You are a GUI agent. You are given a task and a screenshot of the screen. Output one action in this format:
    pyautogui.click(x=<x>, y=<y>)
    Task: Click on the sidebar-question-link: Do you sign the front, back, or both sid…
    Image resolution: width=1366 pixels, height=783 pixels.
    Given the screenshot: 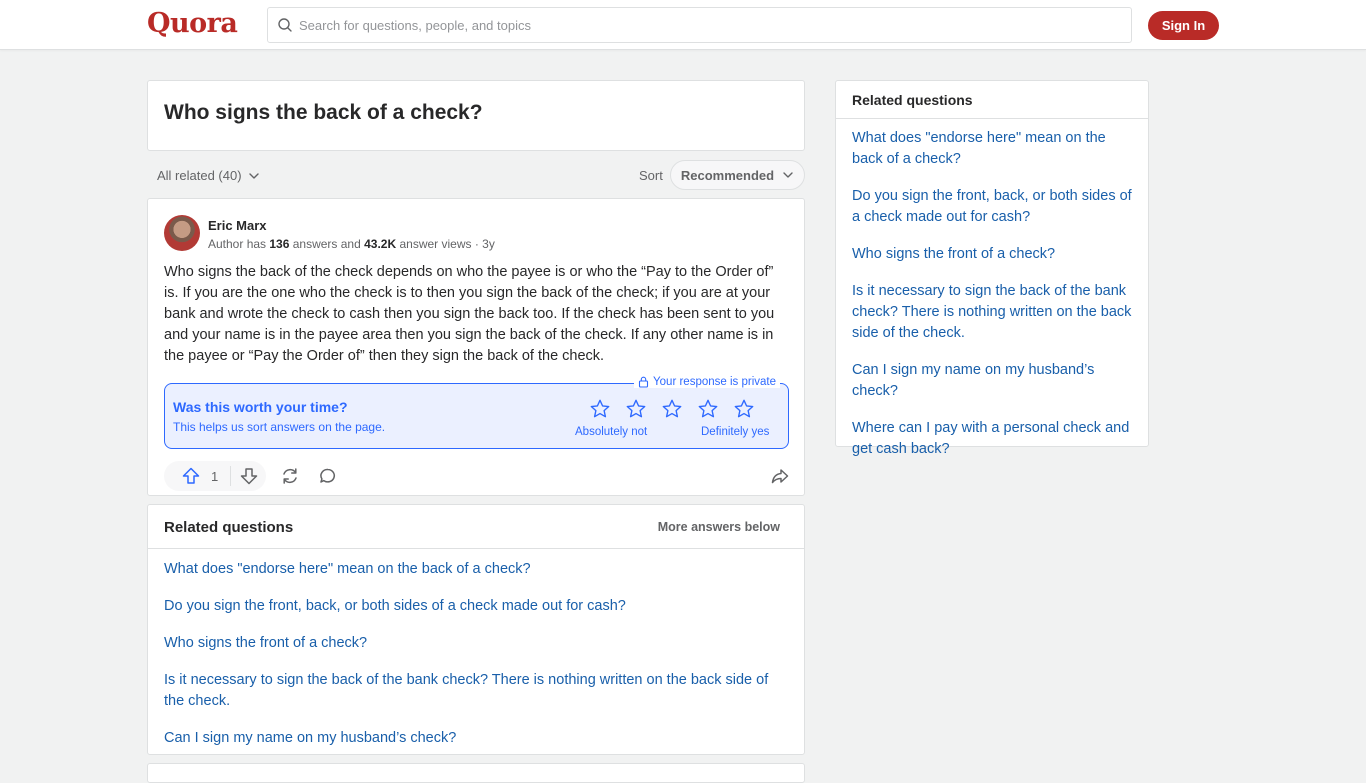 What is the action you would take?
    pyautogui.click(x=992, y=207)
    